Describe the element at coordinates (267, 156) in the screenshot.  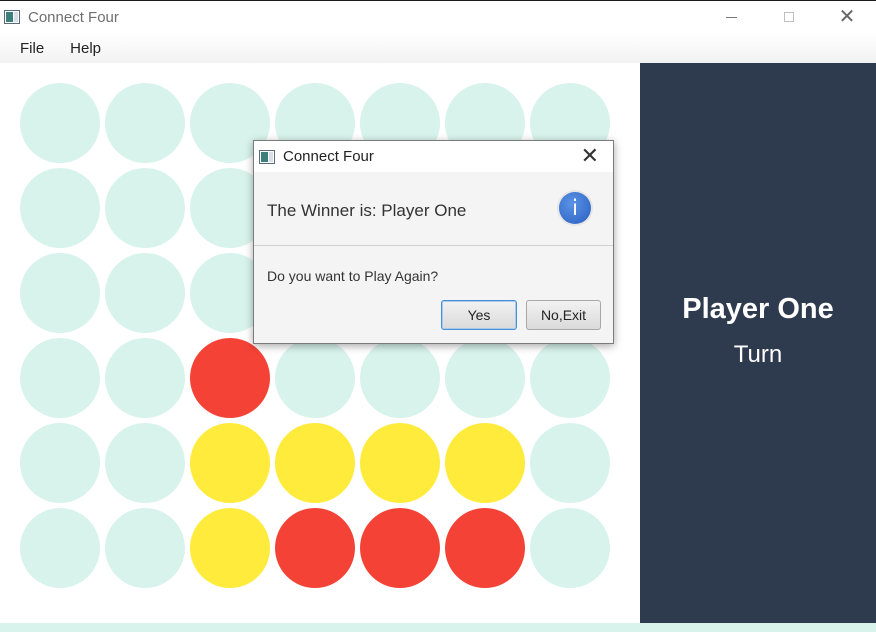
I see `dialog-app-icon` at that location.